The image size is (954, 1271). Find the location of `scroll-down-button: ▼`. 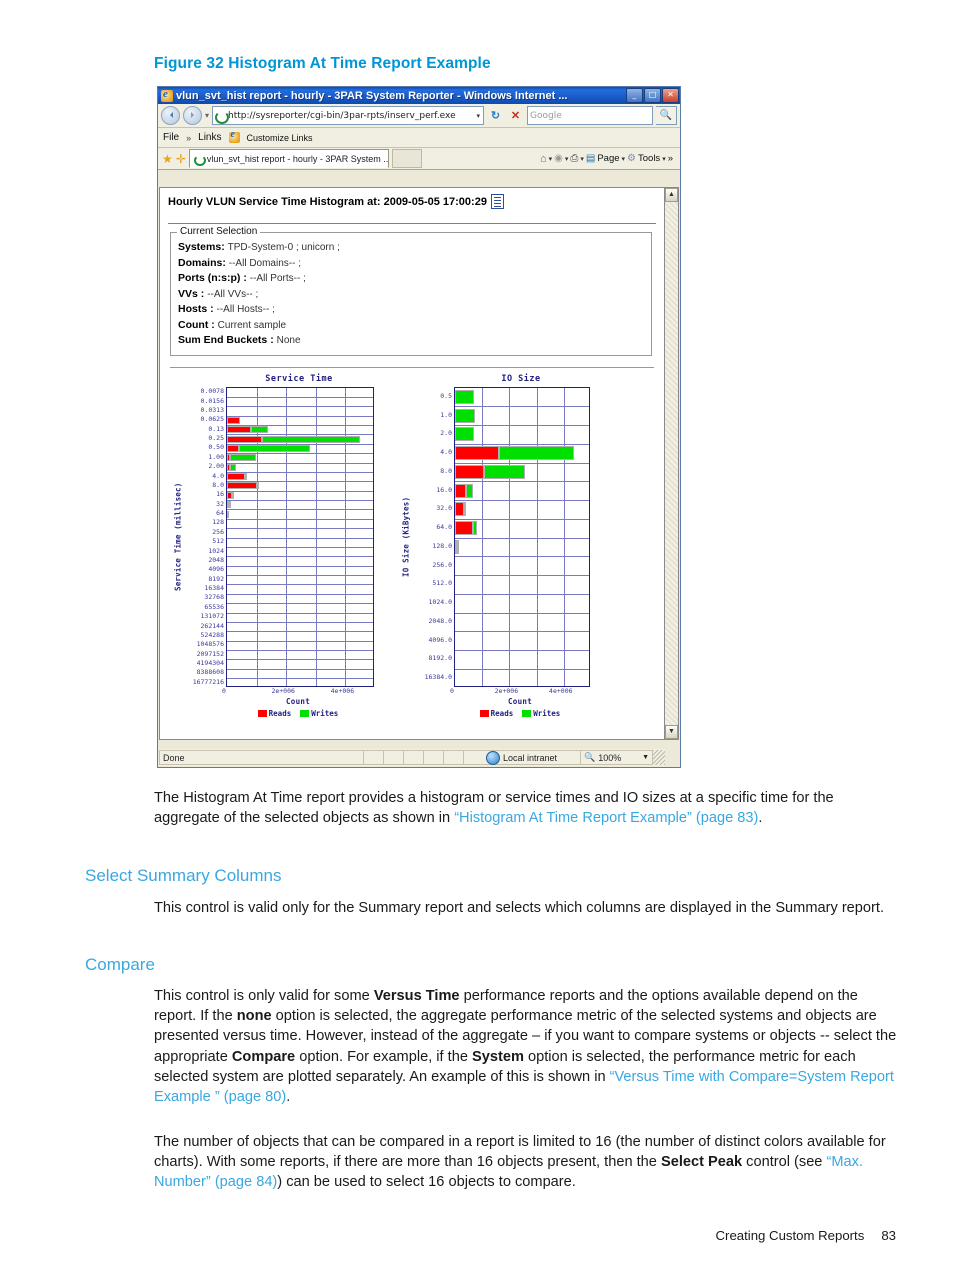

scroll-down-button: ▼ is located at coordinates (671, 732).